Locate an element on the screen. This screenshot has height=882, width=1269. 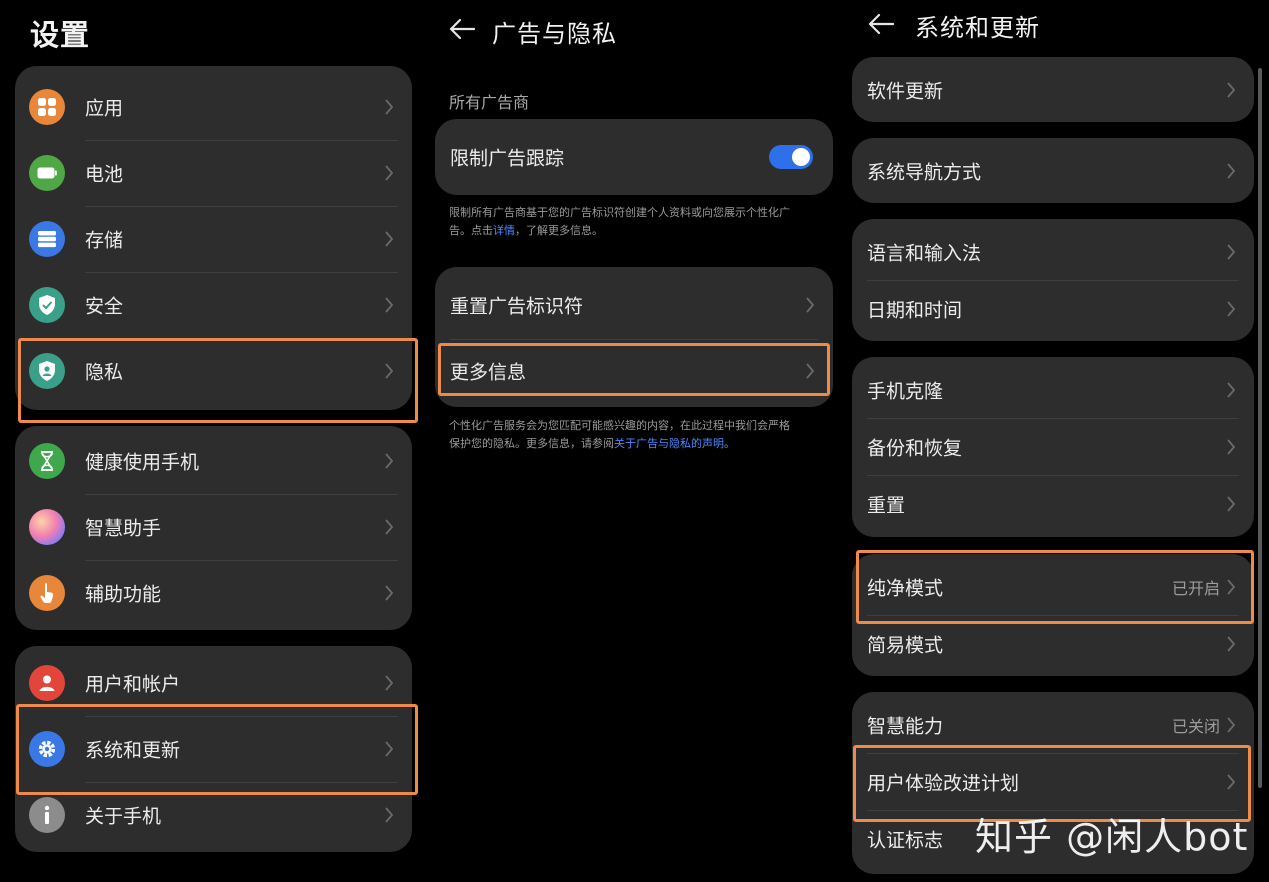
navigation-mode-row: 系统导航方式 is located at coordinates (1053, 170).